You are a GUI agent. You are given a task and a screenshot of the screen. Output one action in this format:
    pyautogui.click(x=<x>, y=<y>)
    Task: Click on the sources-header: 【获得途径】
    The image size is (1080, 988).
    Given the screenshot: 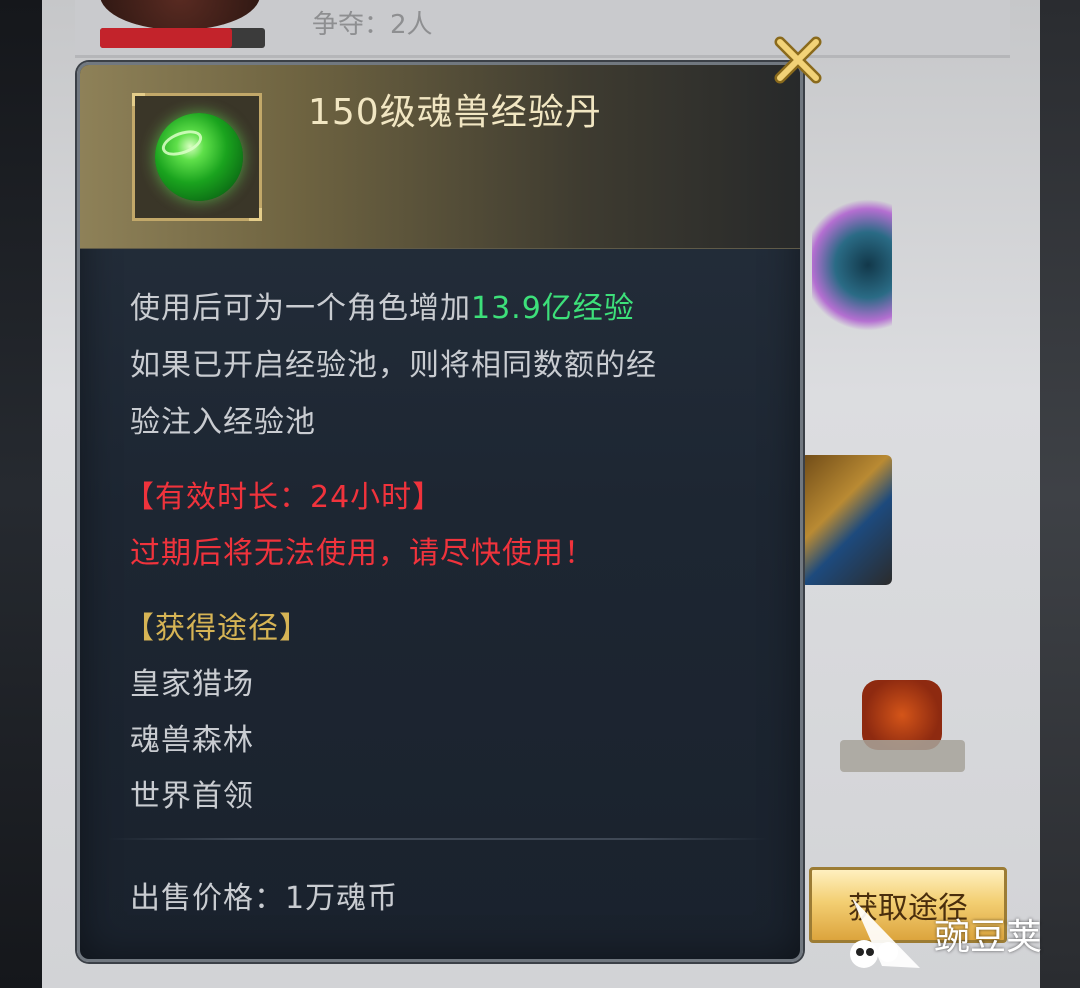 What is the action you would take?
    pyautogui.click(x=217, y=628)
    